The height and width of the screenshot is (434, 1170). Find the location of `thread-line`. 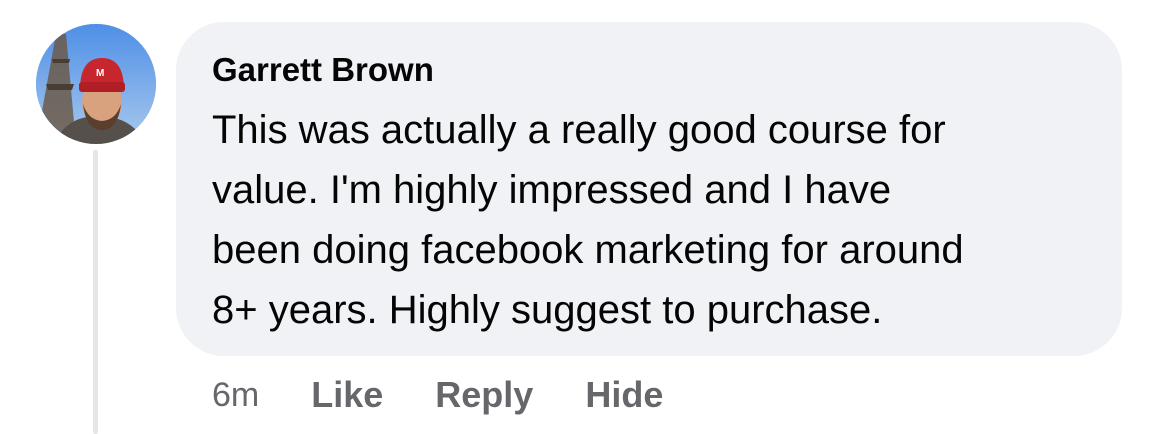

thread-line is located at coordinates (95, 292).